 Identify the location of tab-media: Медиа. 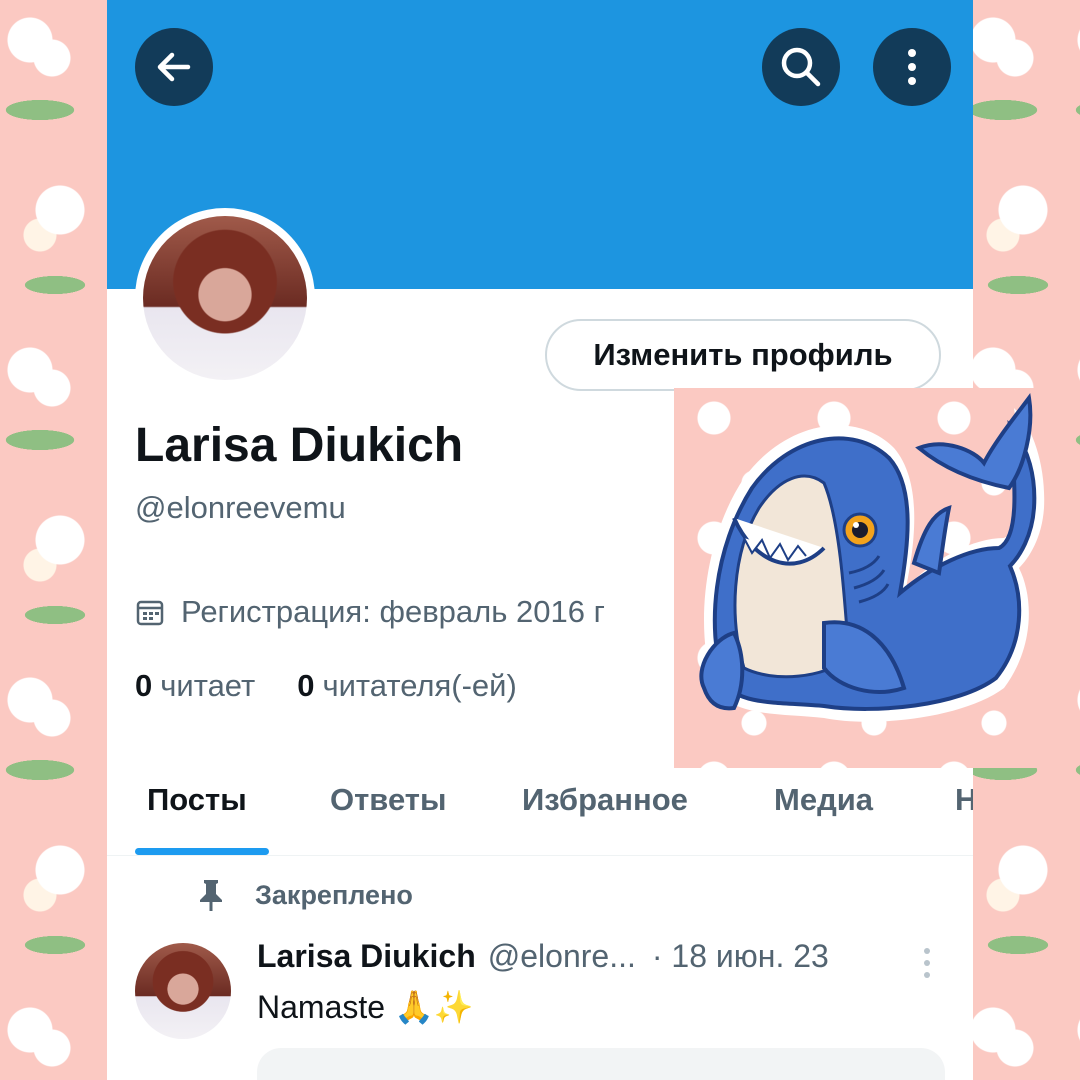
(823, 800).